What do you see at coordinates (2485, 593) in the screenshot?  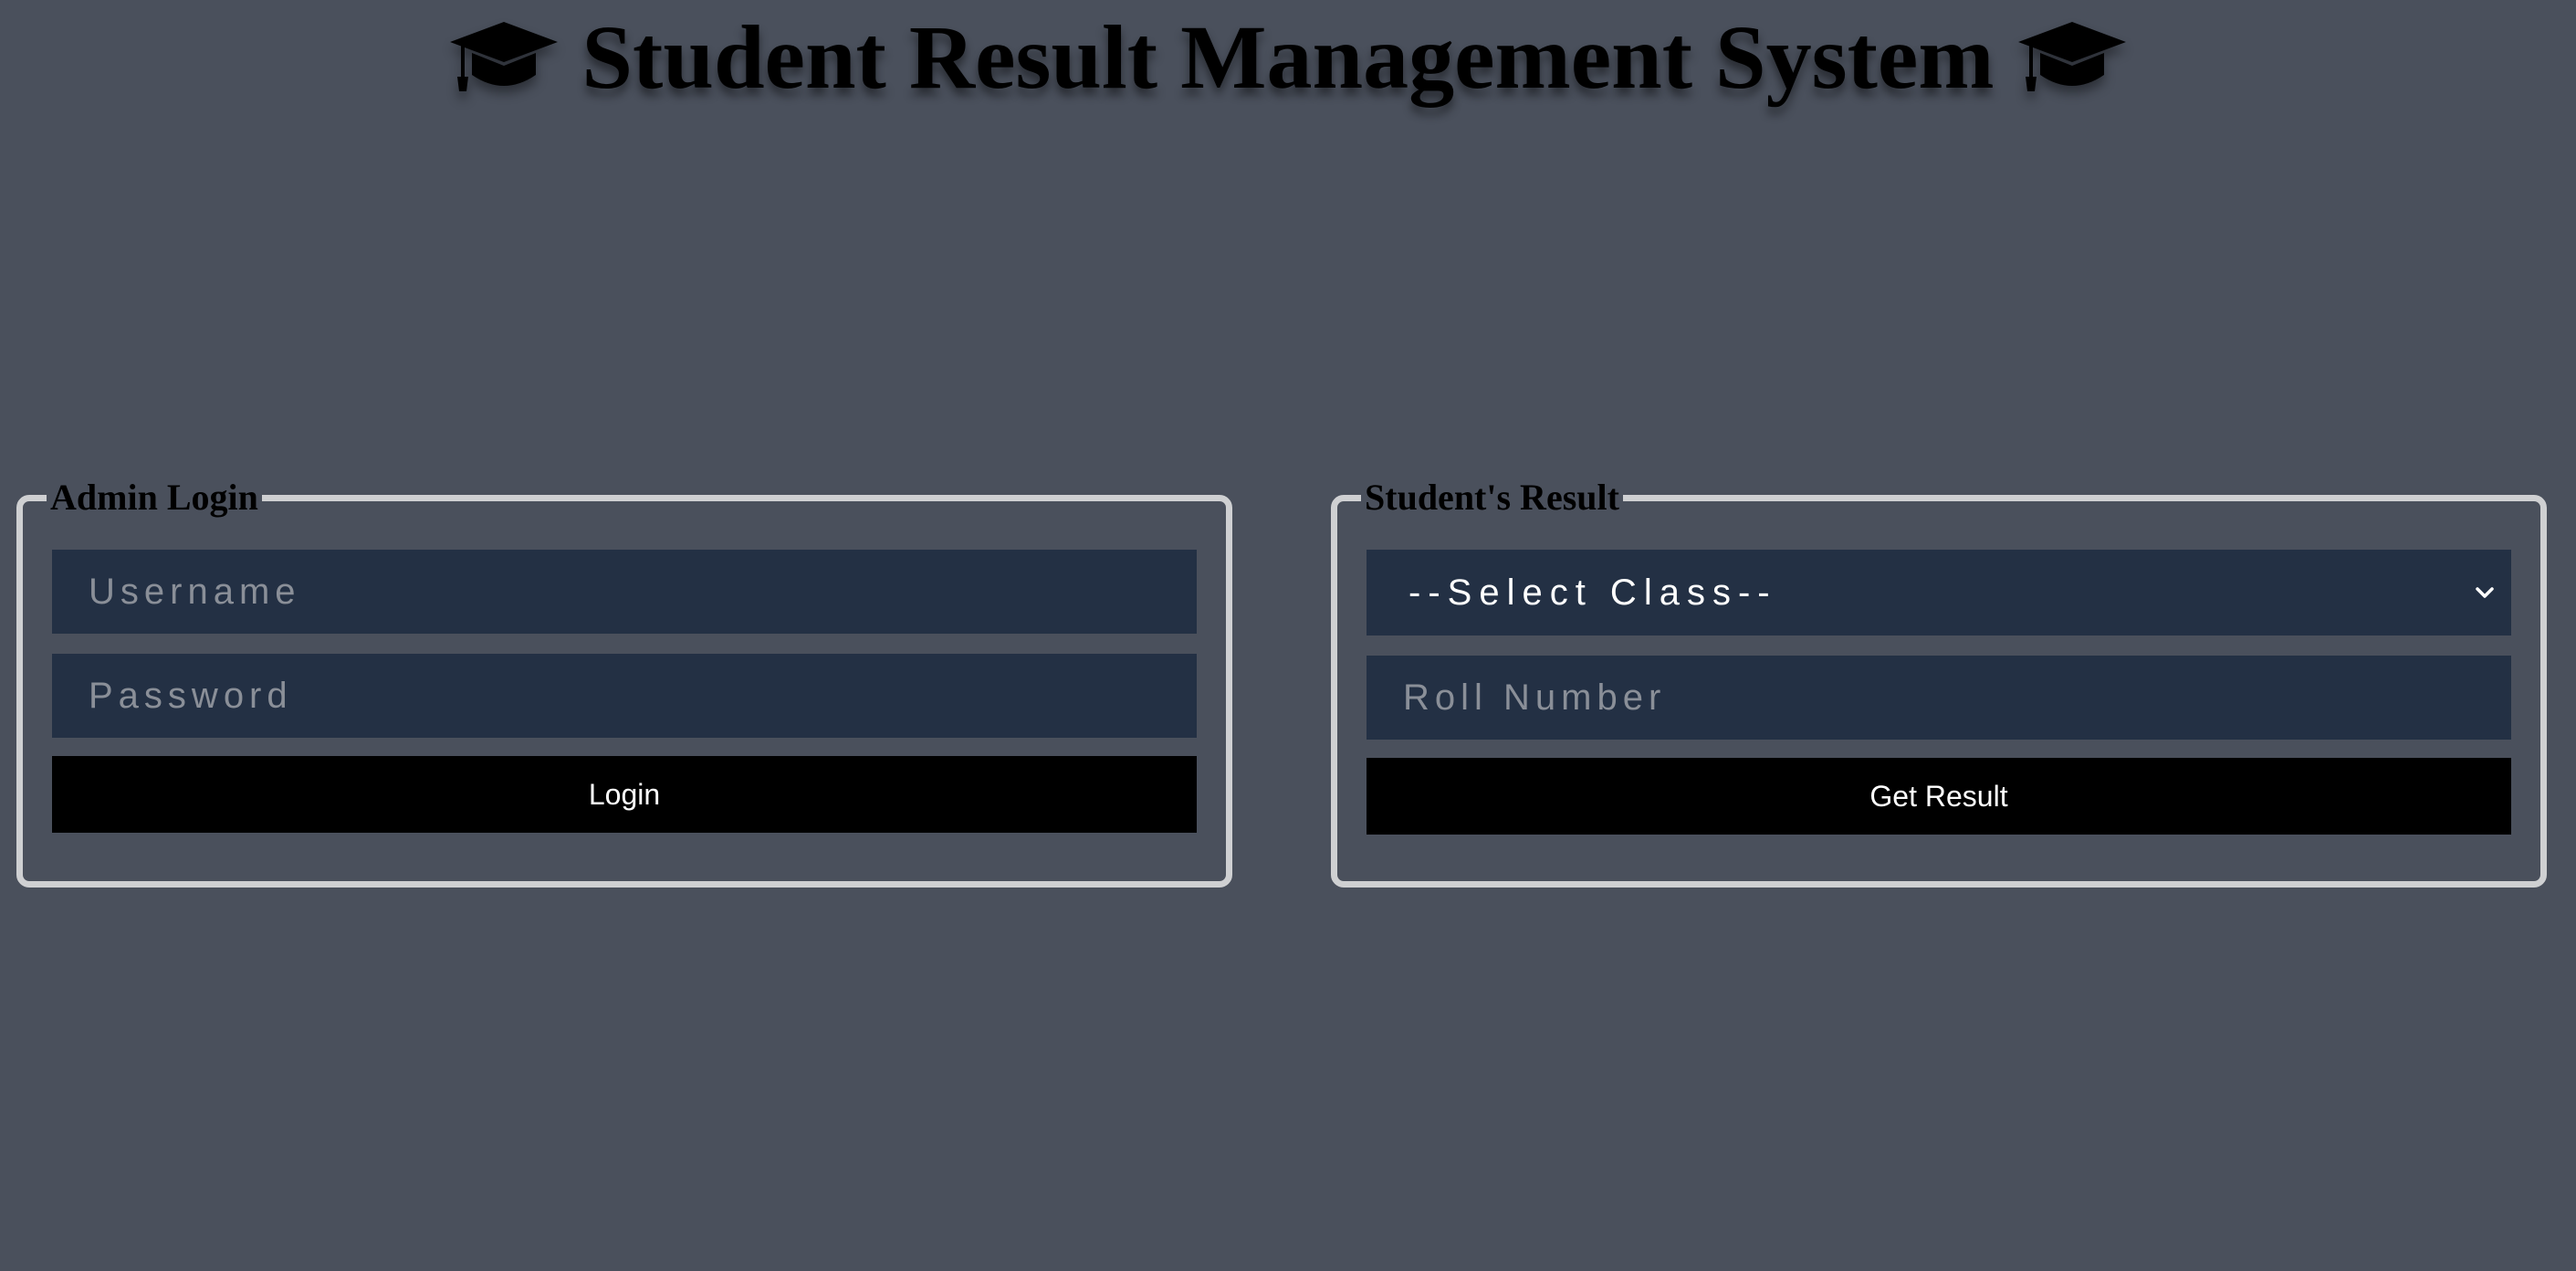 I see `chevron-down-icon` at bounding box center [2485, 593].